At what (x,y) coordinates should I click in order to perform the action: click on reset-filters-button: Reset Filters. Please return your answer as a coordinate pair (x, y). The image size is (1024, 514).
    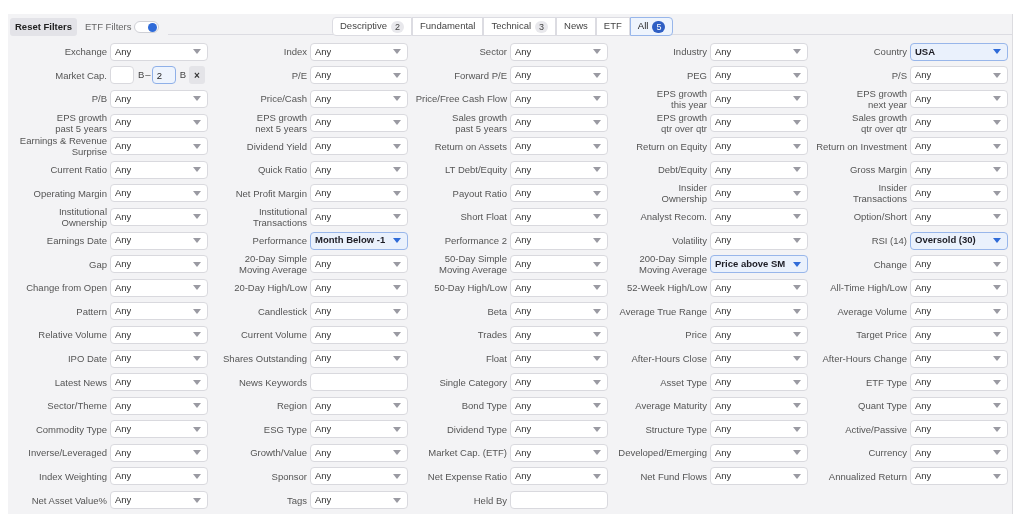
    Looking at the image, I should click on (44, 27).